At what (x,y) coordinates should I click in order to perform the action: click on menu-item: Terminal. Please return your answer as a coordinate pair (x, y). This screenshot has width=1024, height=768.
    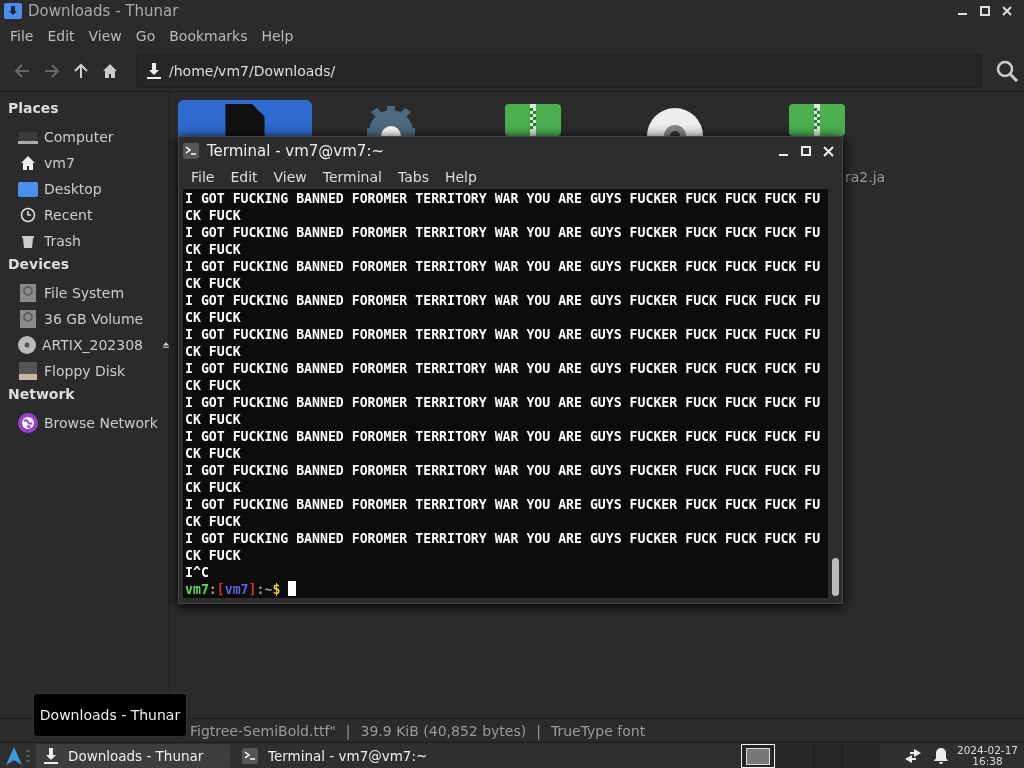
    Looking at the image, I should click on (352, 177).